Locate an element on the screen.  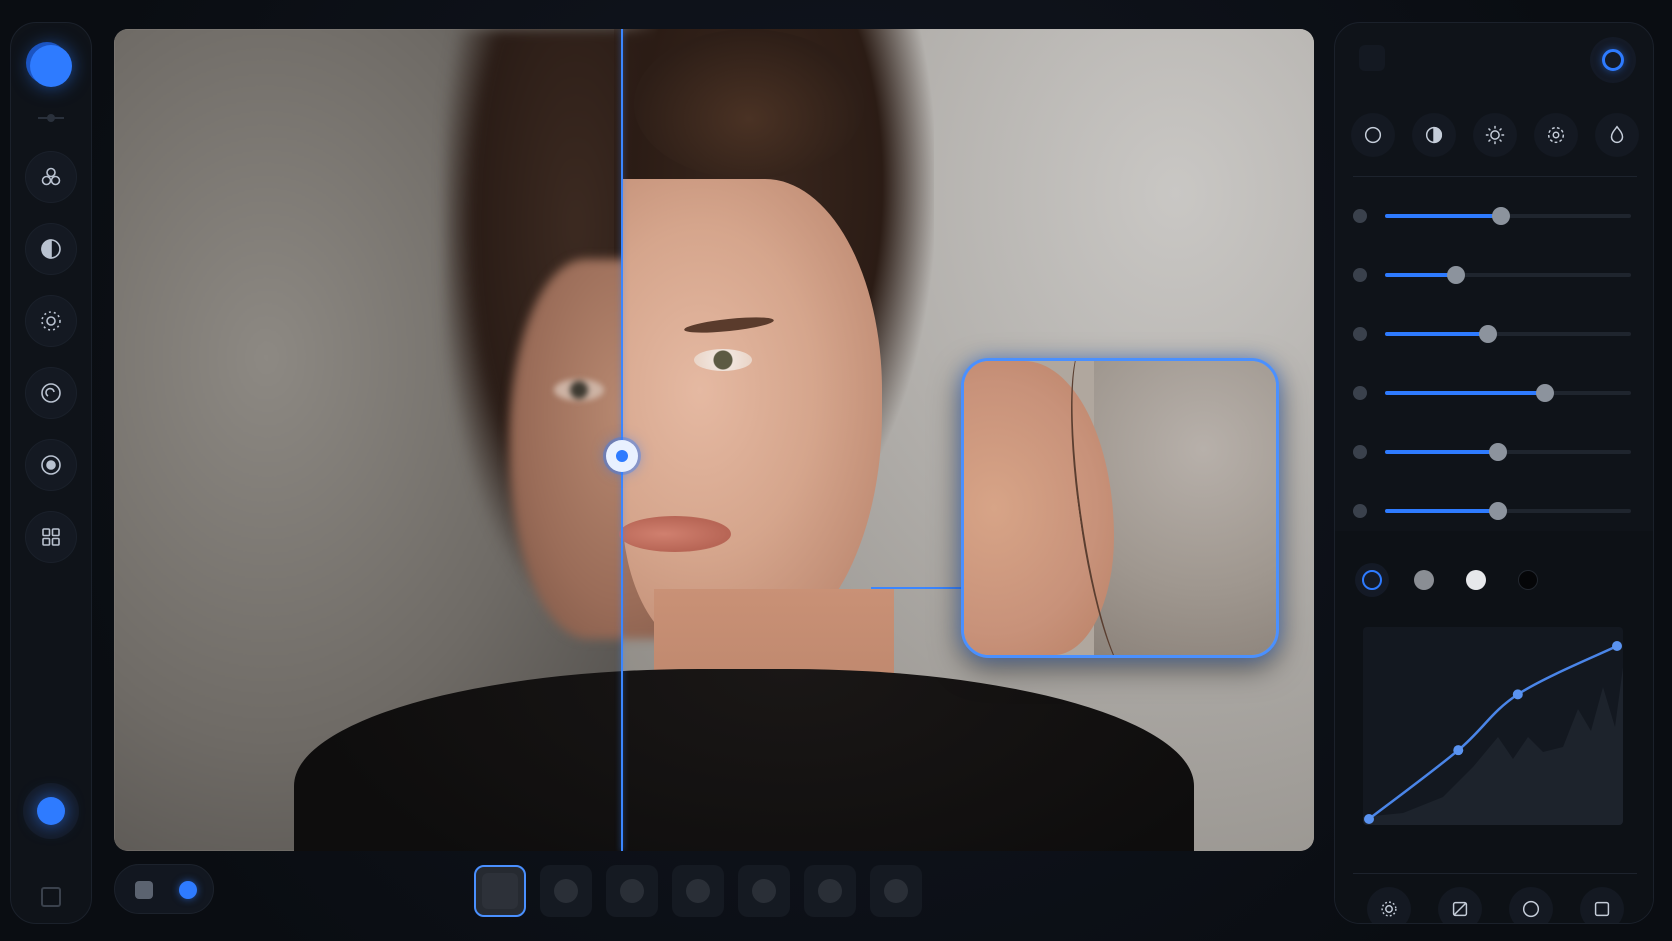
light-adjust-button is located at coordinates (1495, 135).